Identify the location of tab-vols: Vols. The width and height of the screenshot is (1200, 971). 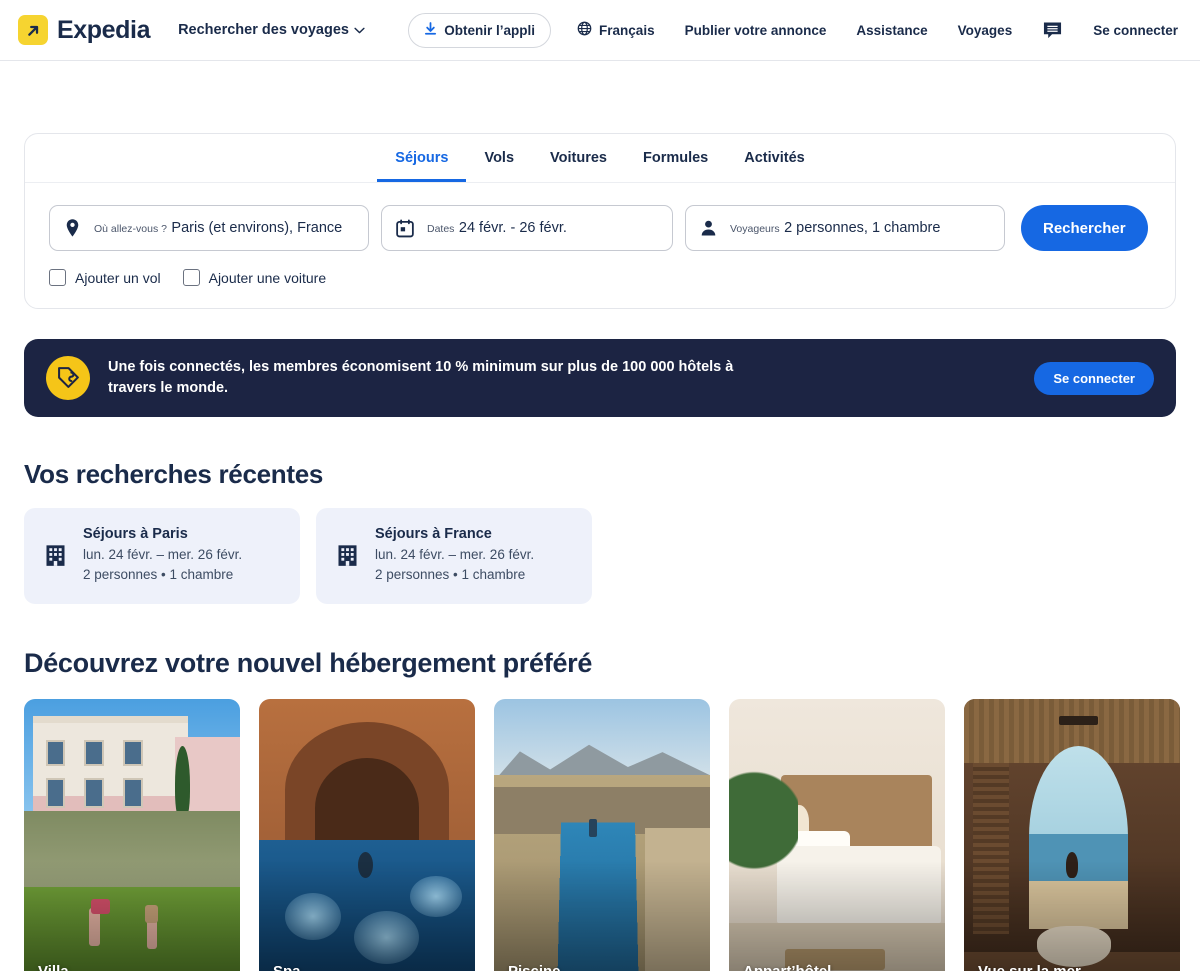
(499, 158).